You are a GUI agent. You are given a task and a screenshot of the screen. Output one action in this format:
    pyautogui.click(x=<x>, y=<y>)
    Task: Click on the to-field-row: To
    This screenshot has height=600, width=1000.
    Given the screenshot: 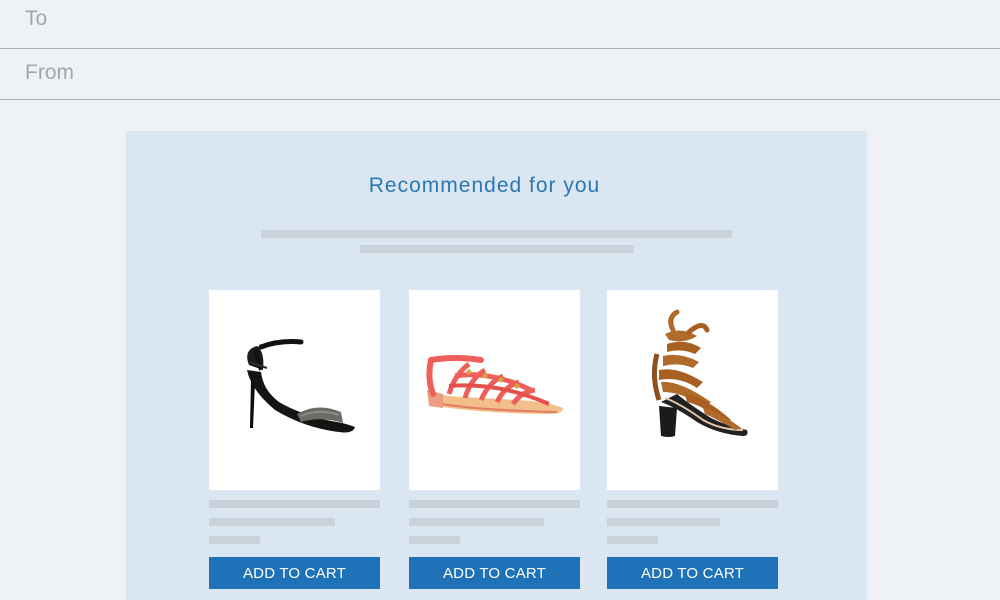 What is the action you would take?
    pyautogui.click(x=500, y=24)
    